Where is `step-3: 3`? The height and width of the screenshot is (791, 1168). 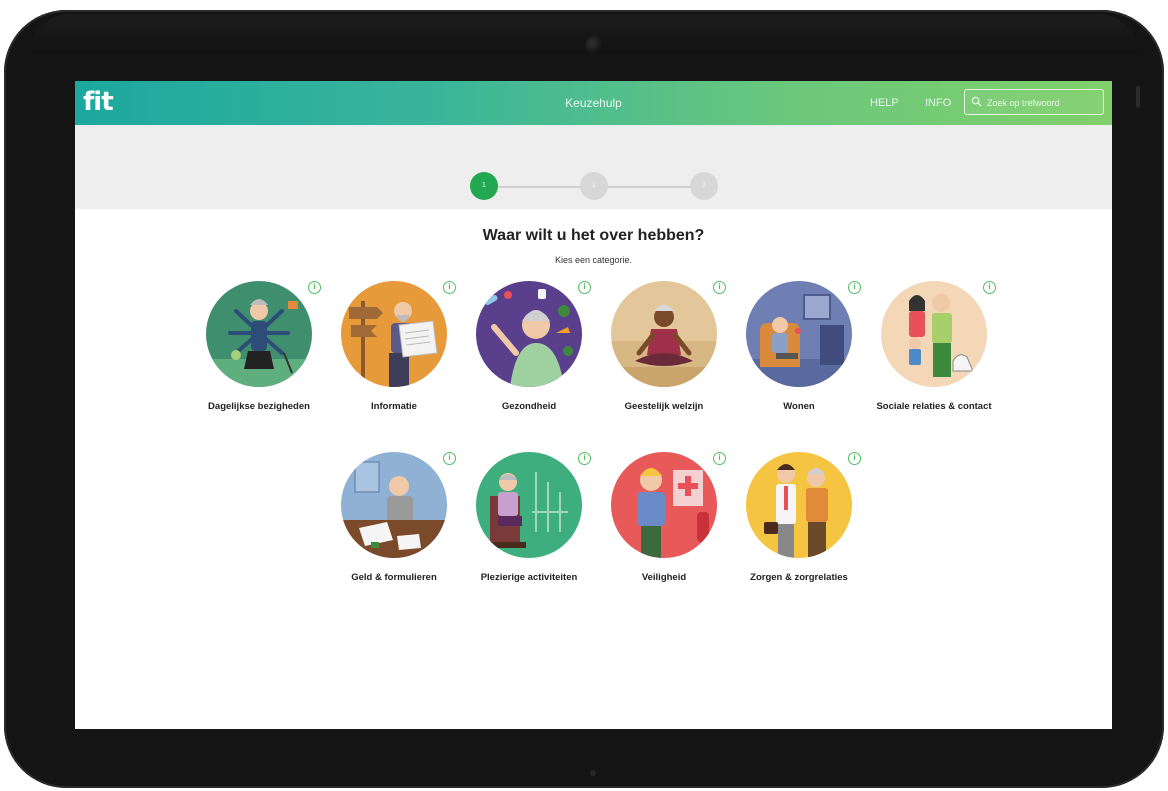 step-3: 3 is located at coordinates (704, 186).